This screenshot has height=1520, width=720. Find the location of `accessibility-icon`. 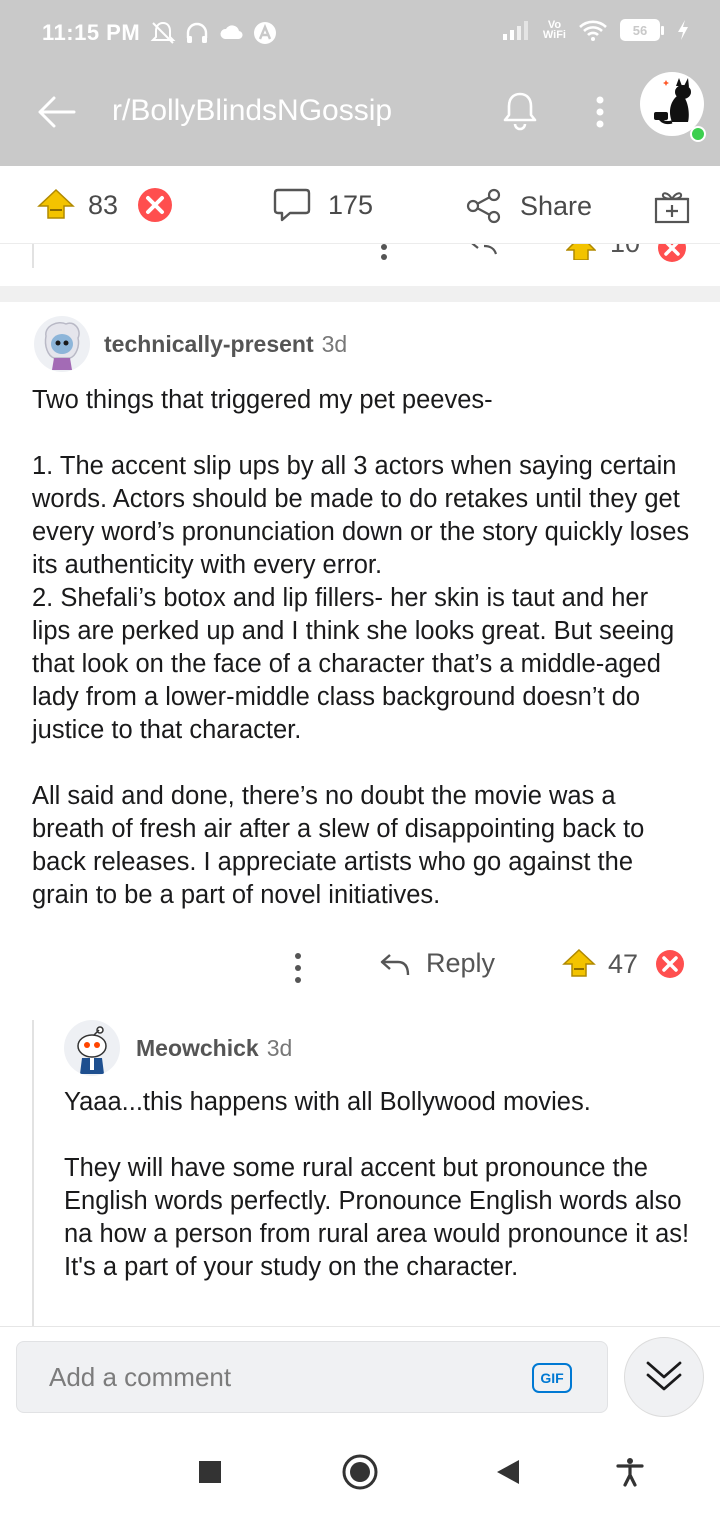

accessibility-icon is located at coordinates (630, 1472).